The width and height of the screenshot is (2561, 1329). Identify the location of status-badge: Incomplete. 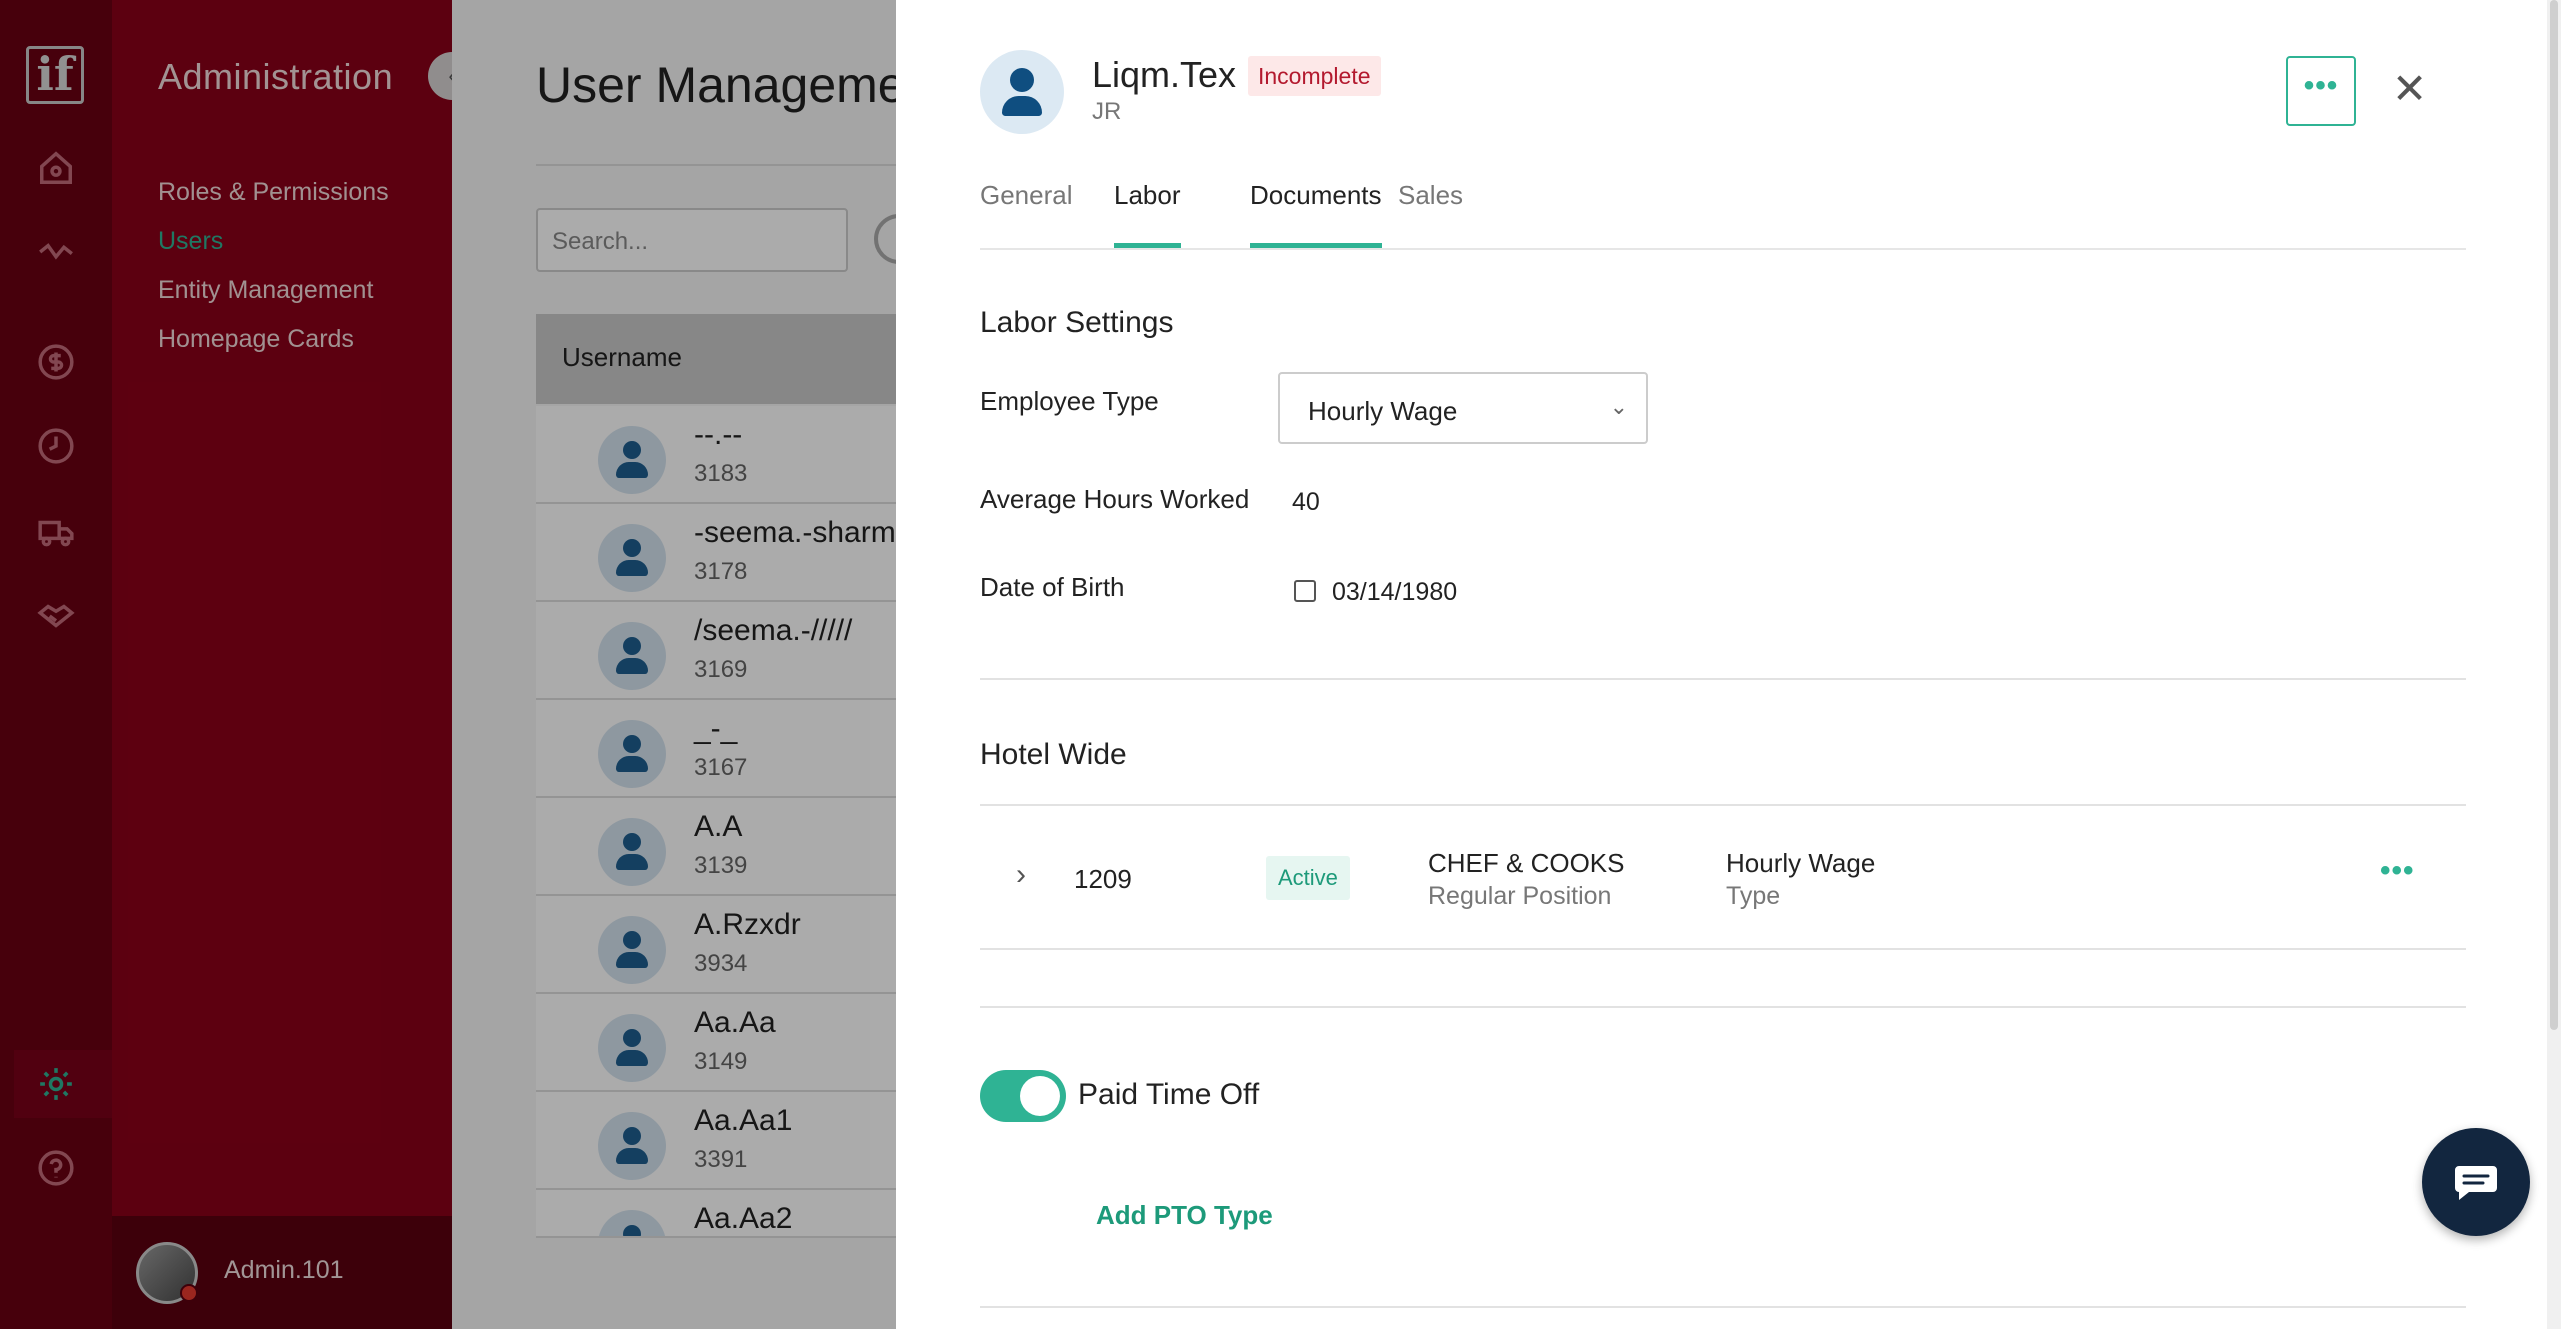
(1314, 76).